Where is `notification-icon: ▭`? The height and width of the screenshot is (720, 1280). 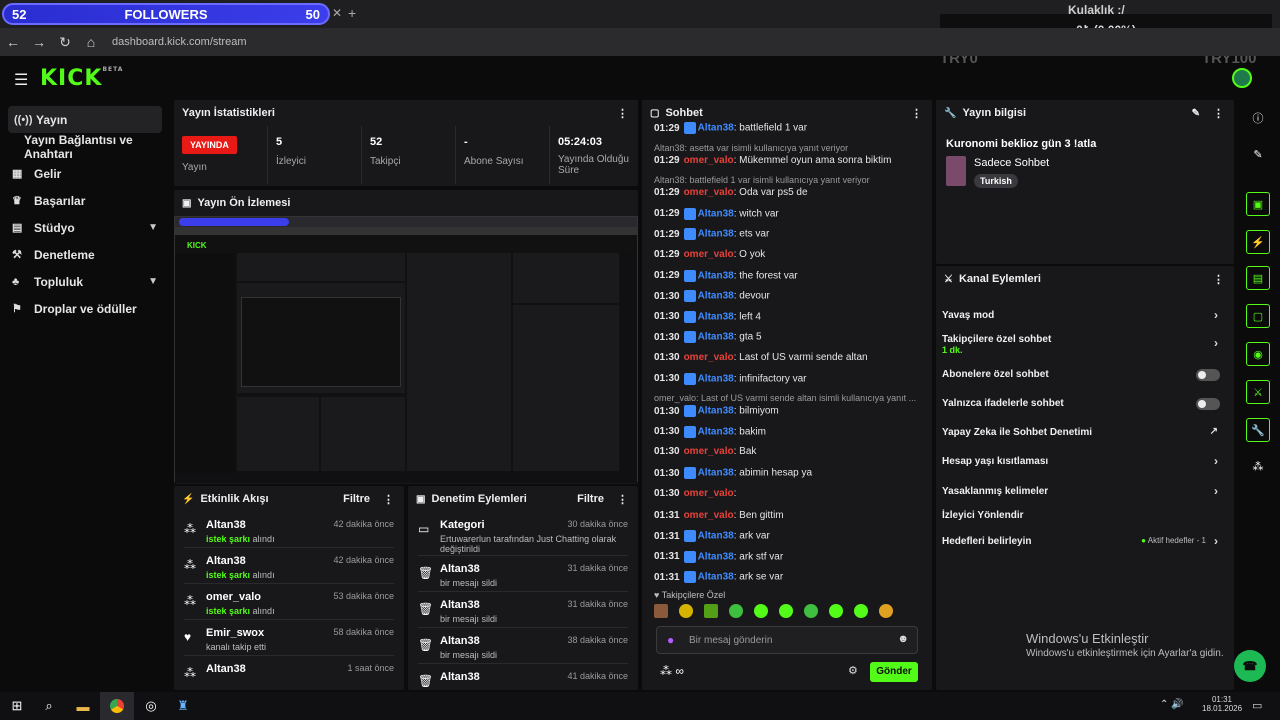 notification-icon: ▭ is located at coordinates (1257, 705).